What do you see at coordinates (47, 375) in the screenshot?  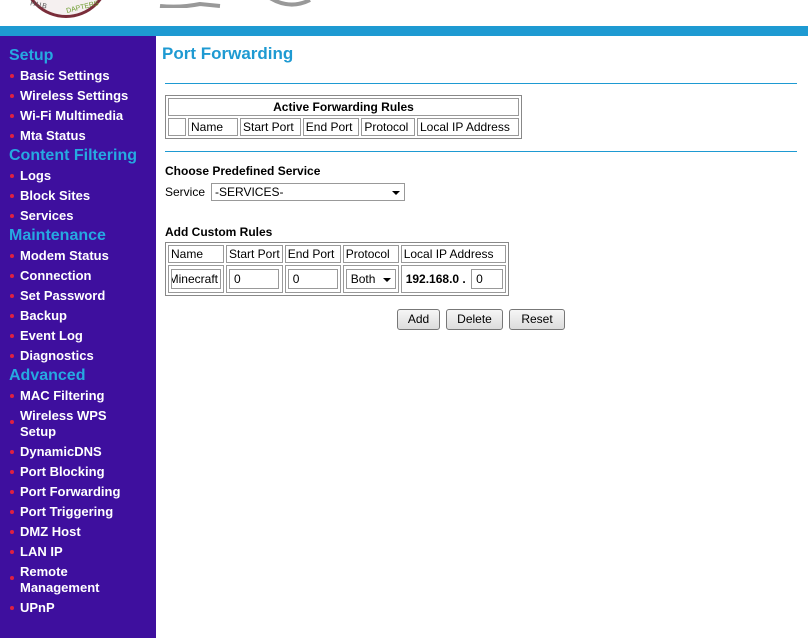 I see `nav-section-advanced: Advanced` at bounding box center [47, 375].